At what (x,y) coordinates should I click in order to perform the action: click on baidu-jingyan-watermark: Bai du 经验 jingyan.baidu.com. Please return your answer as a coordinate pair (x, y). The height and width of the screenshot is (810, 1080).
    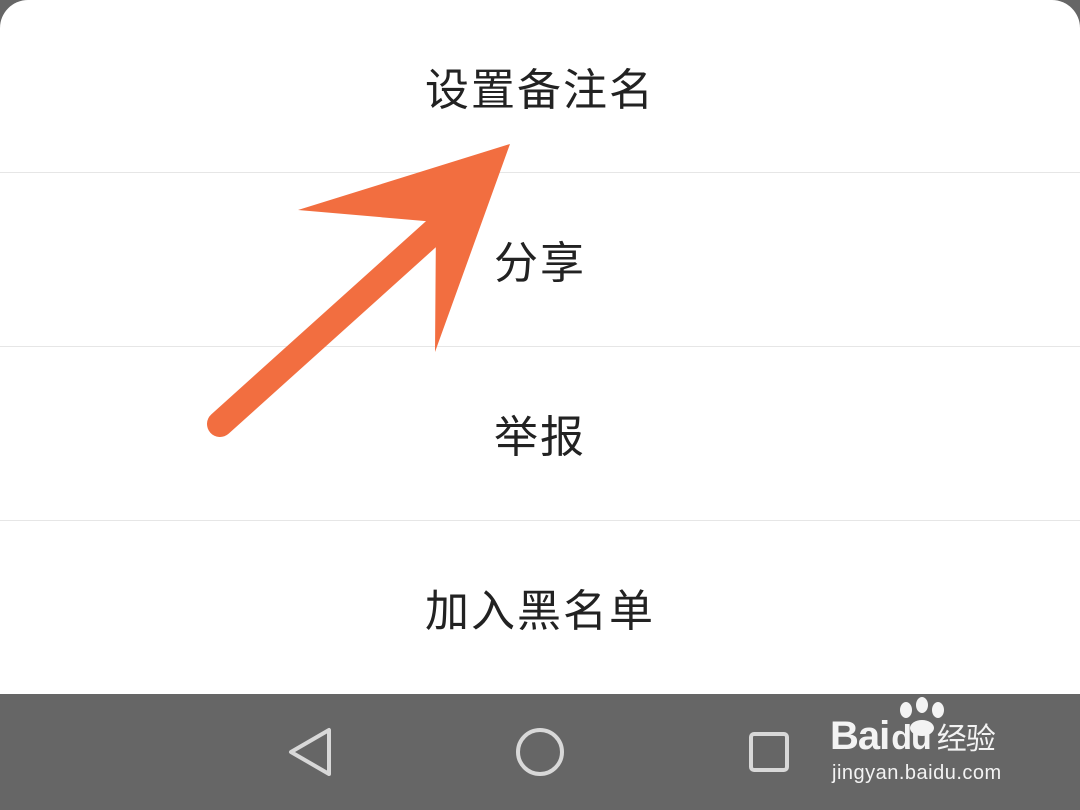
    Looking at the image, I should click on (941, 744).